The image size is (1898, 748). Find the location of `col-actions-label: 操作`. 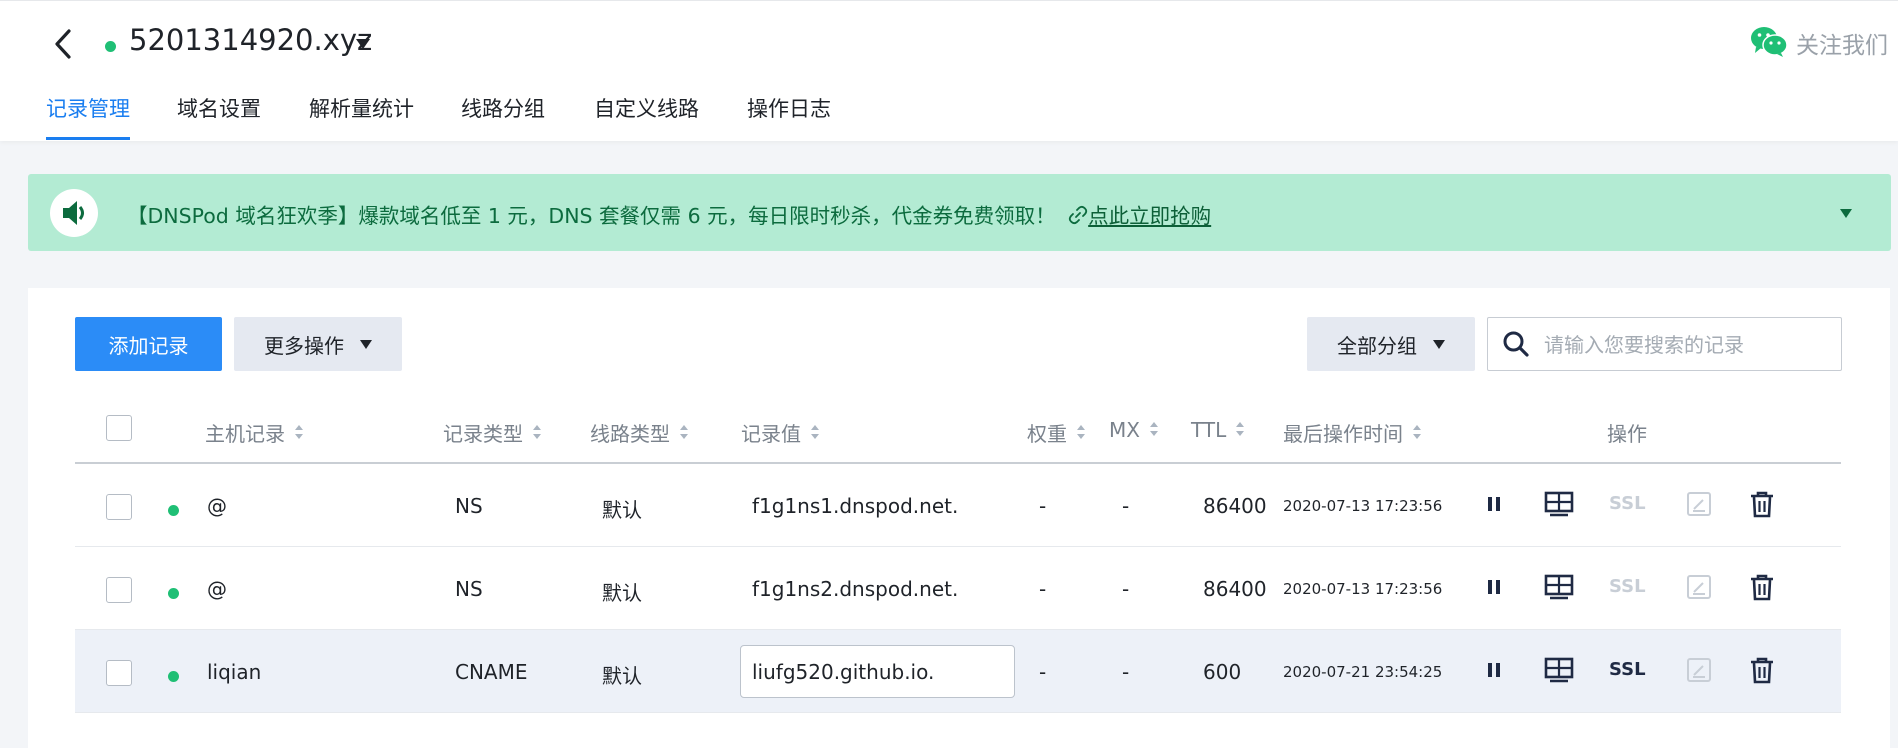

col-actions-label: 操作 is located at coordinates (1627, 434).